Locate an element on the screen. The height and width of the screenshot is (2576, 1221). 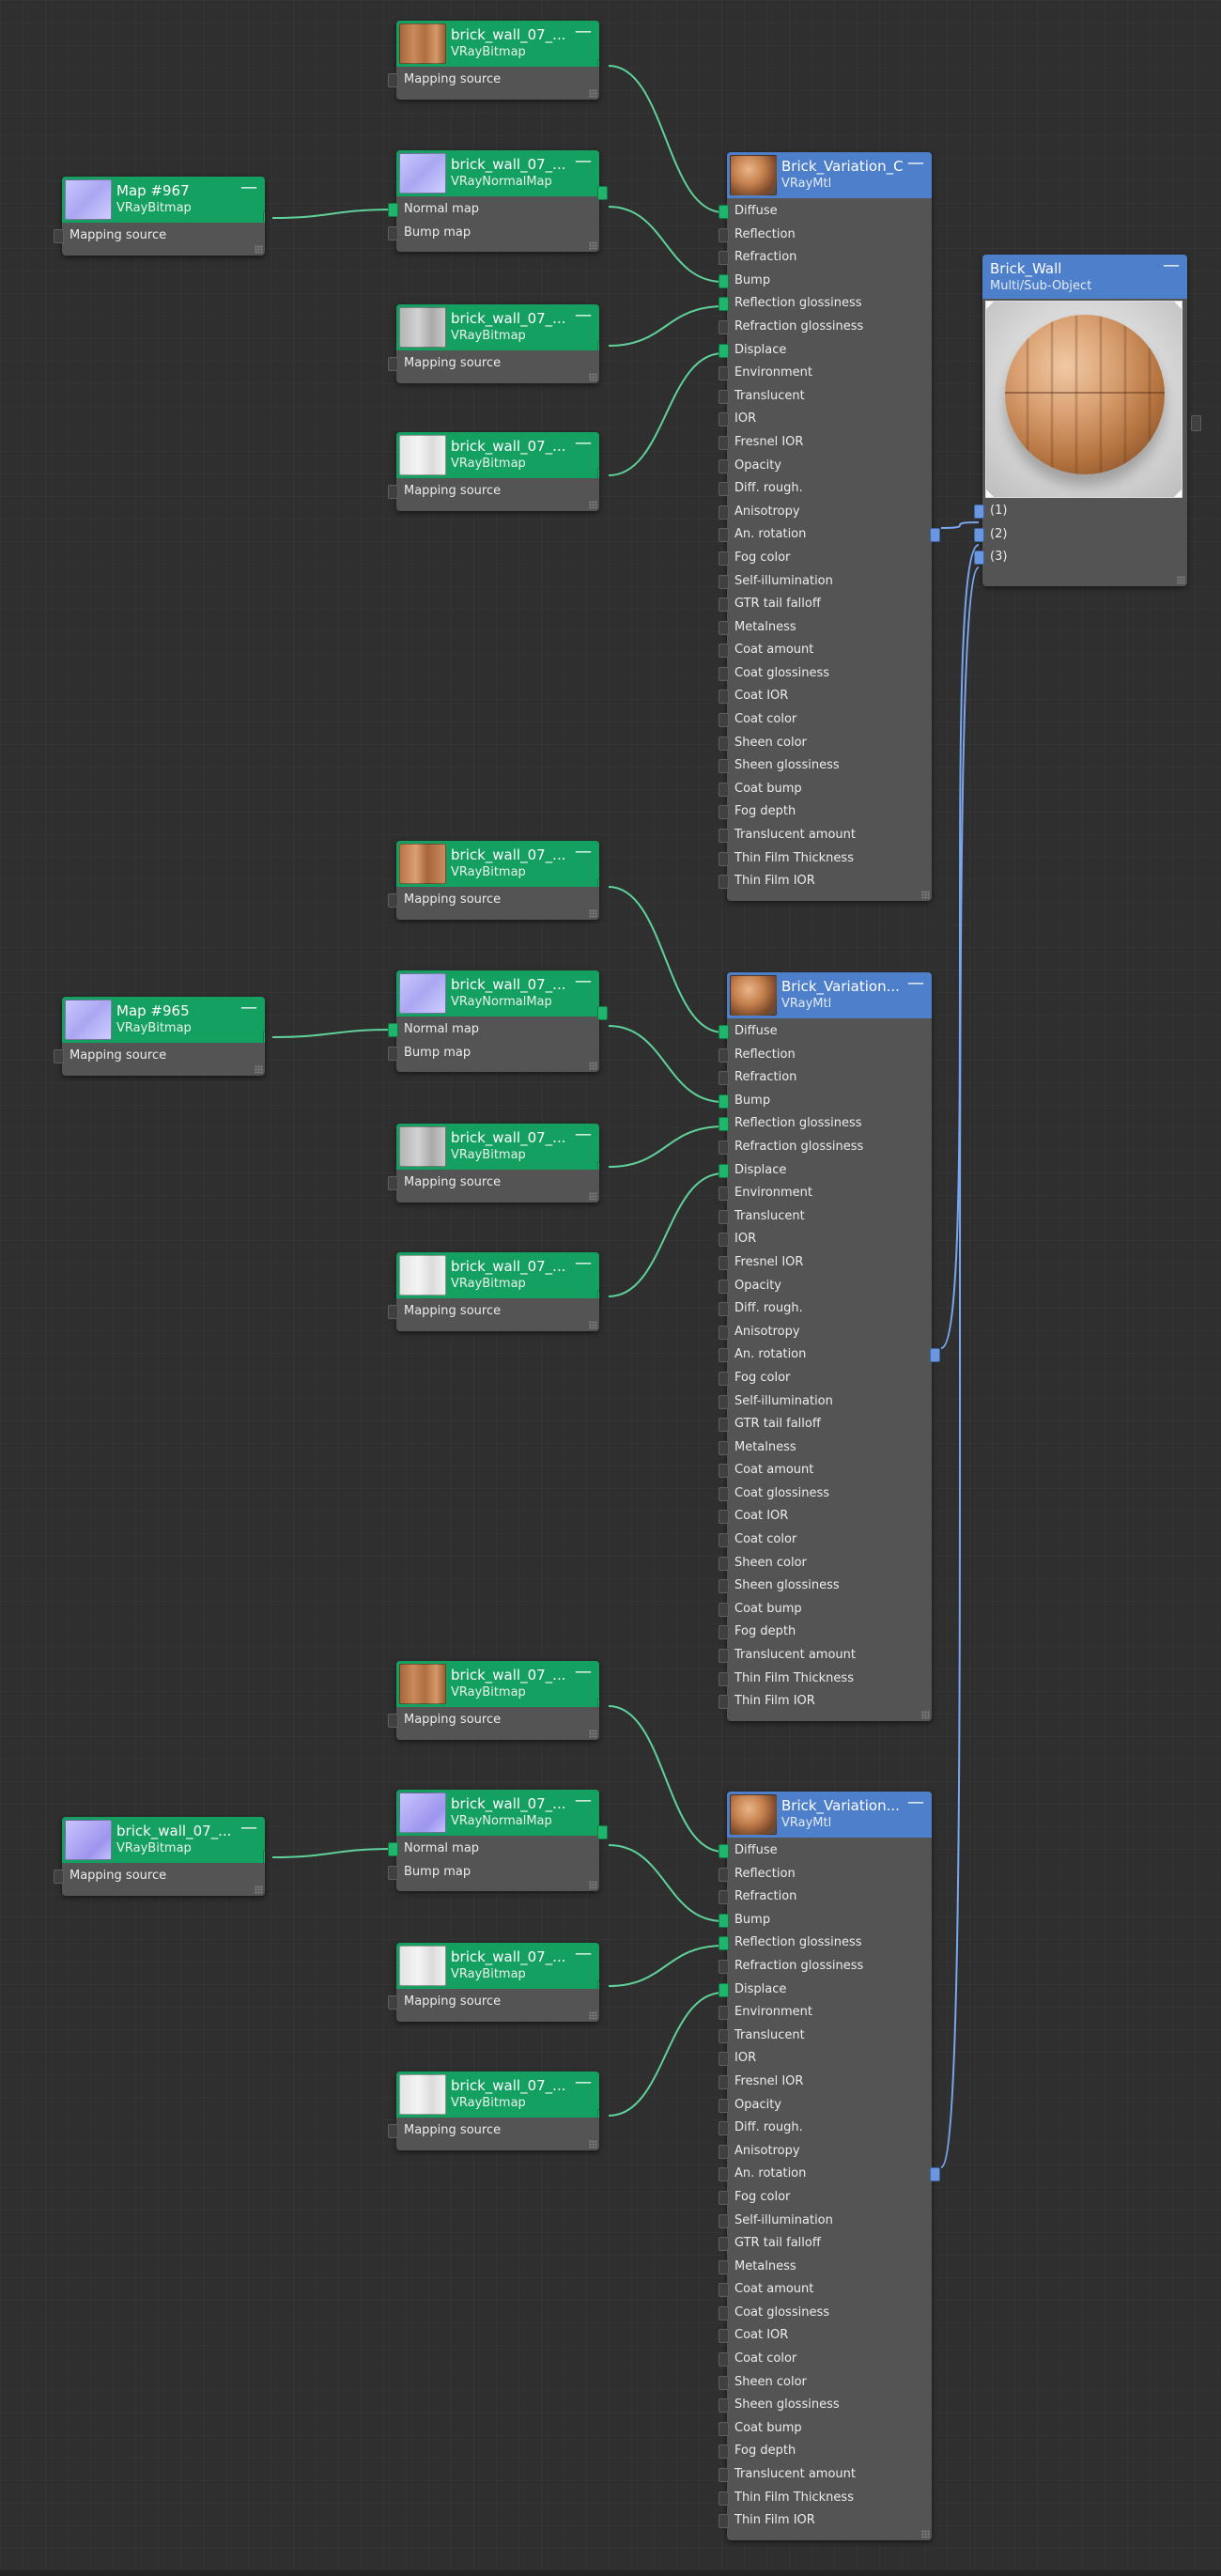
offscreen-input-port is located at coordinates (1196, 423).